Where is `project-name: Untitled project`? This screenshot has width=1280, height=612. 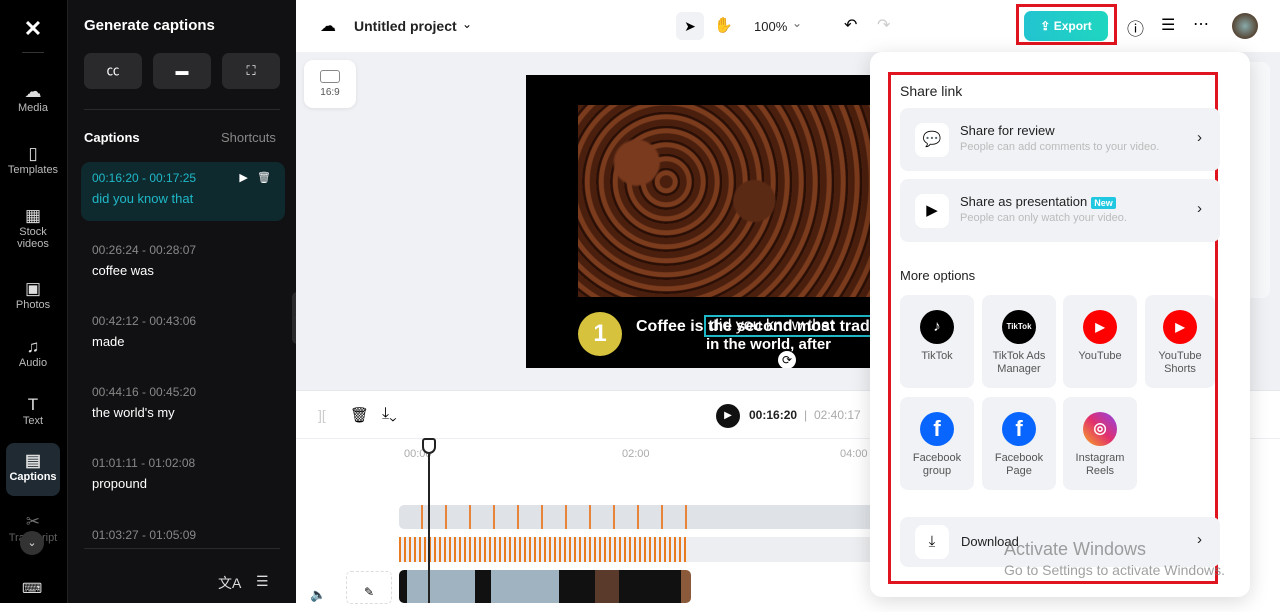 project-name: Untitled project is located at coordinates (405, 26).